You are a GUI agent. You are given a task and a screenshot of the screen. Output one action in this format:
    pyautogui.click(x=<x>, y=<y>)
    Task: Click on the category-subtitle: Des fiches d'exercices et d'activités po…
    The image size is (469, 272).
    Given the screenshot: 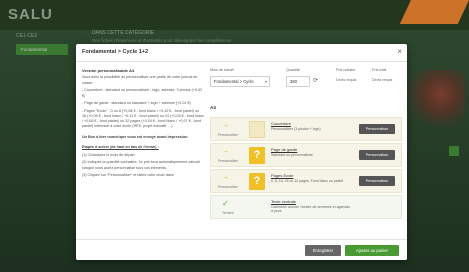 What is the action you would take?
    pyautogui.click(x=162, y=40)
    